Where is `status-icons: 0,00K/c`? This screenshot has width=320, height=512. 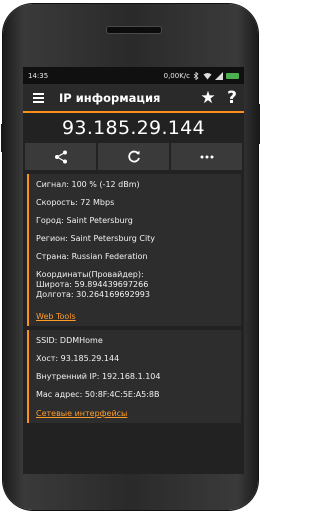 status-icons: 0,00K/c is located at coordinates (201, 75).